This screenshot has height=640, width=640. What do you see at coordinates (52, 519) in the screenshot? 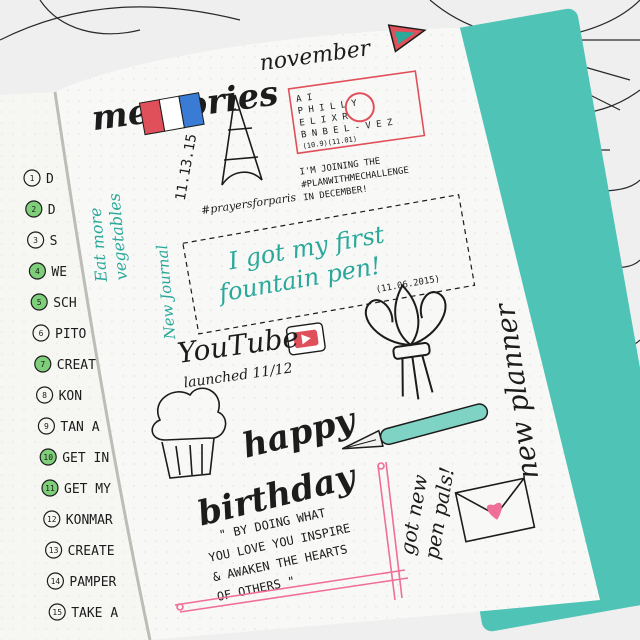
I see `list-number: 12` at bounding box center [52, 519].